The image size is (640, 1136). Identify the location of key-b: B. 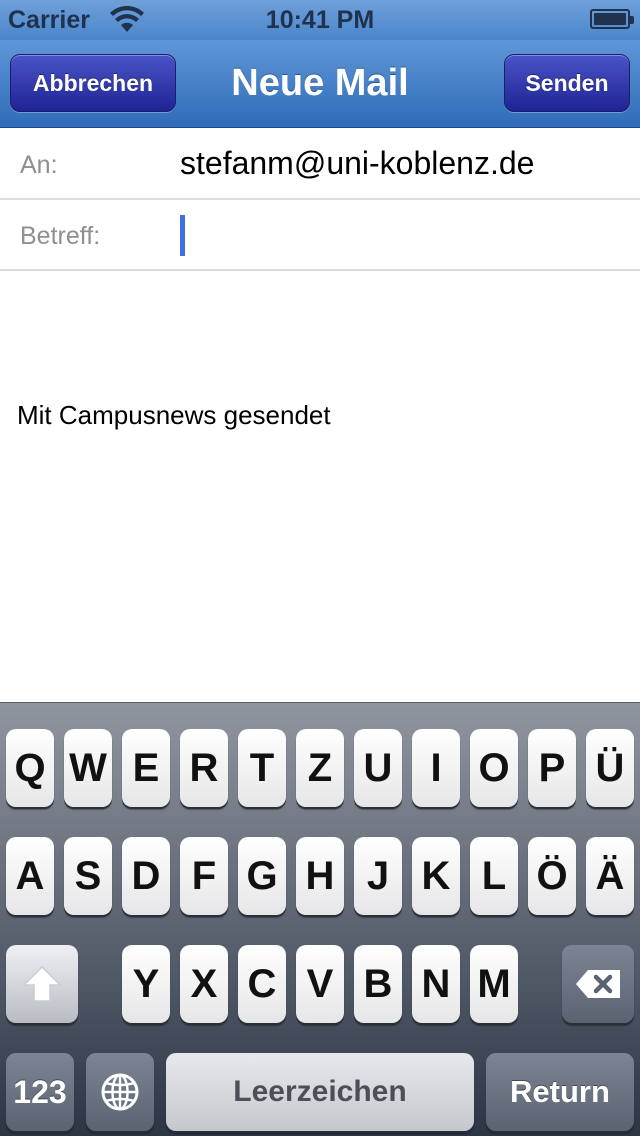
(378, 984).